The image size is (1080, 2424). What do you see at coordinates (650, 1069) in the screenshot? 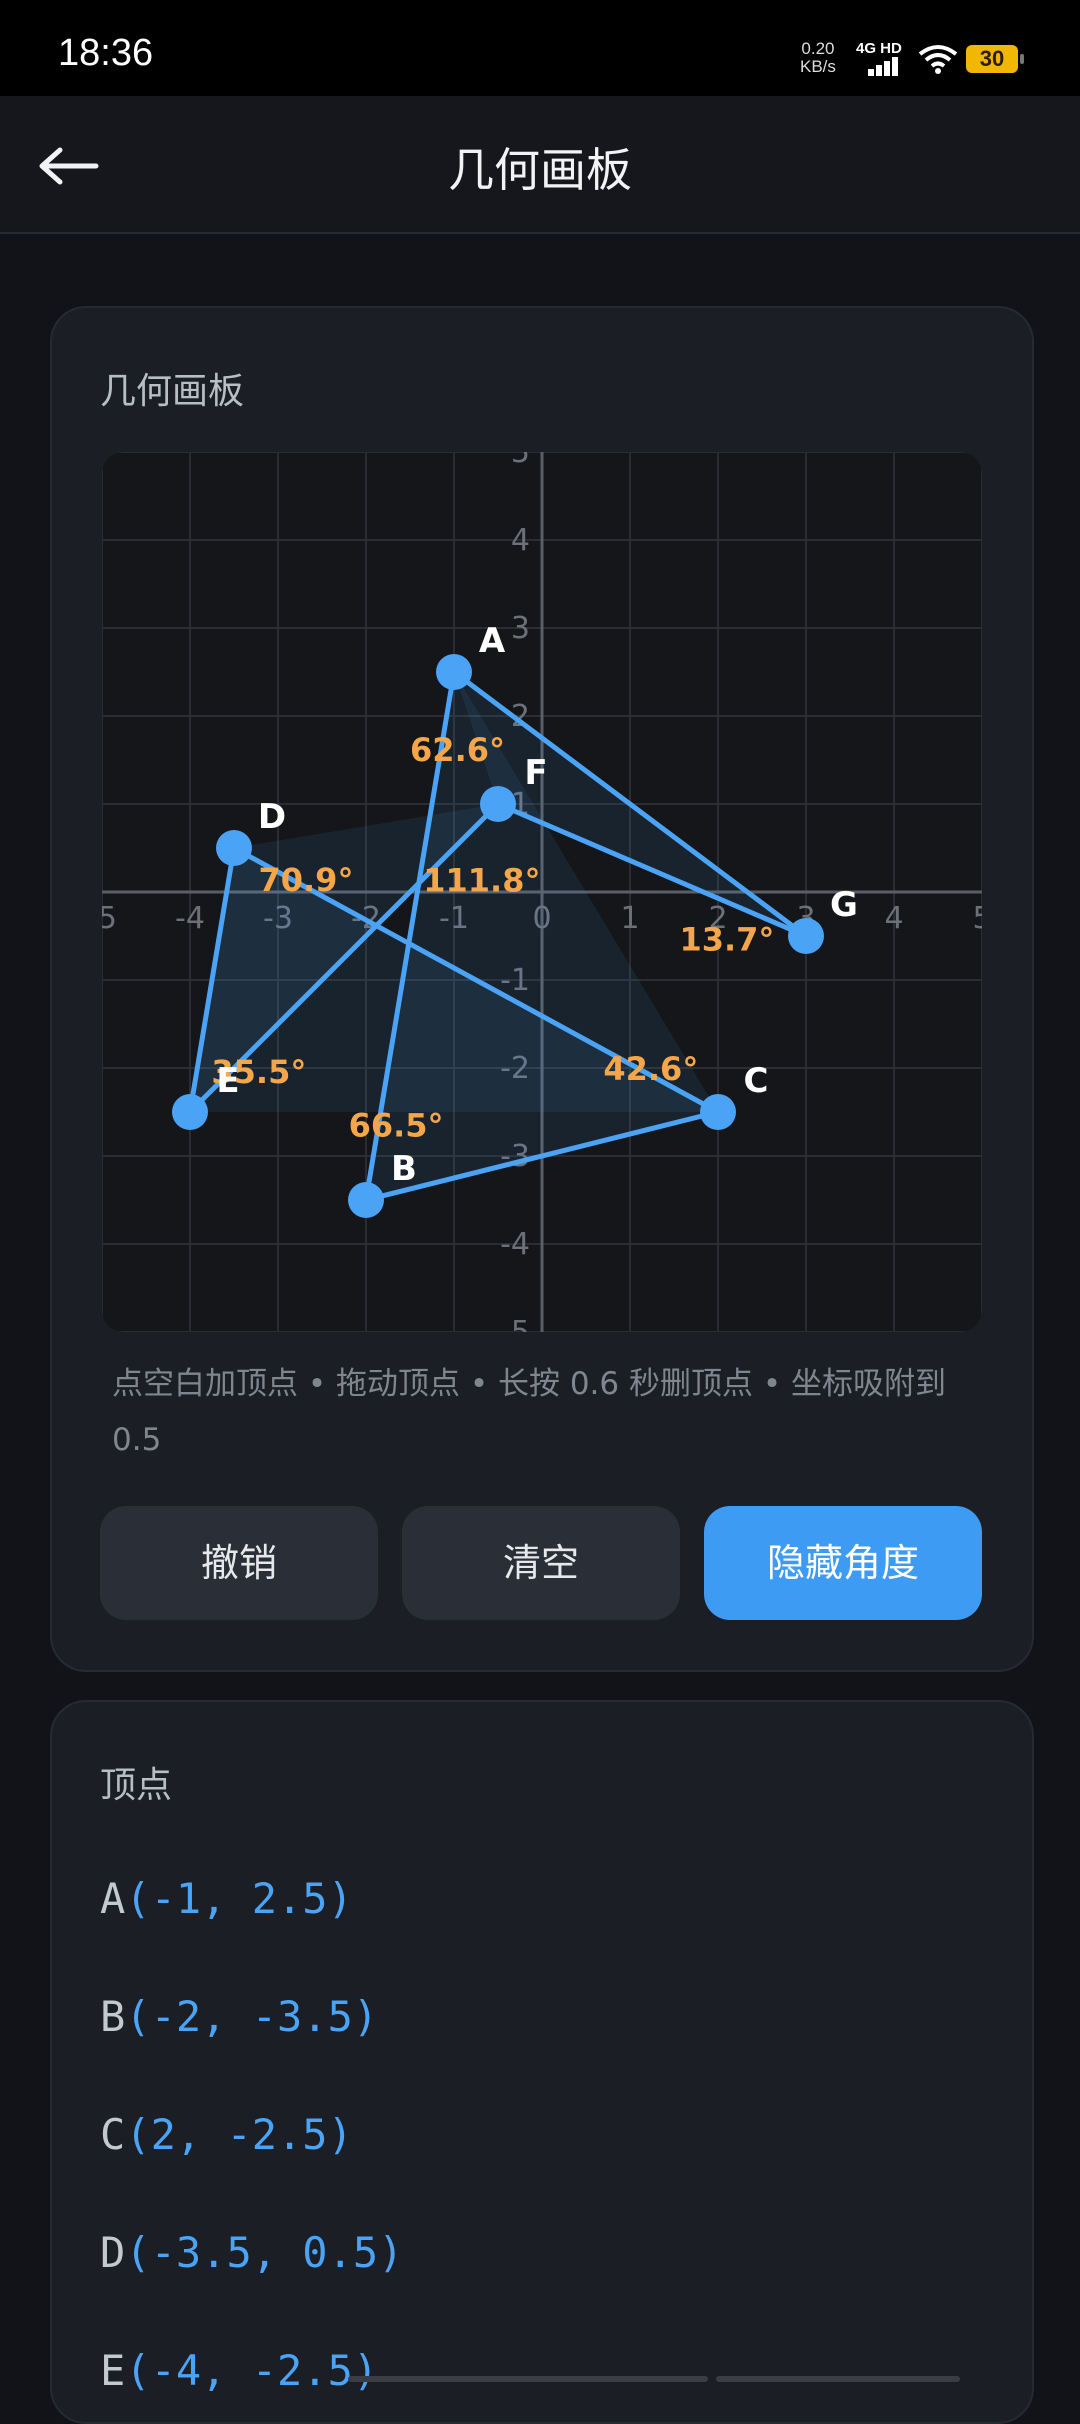
I see `angle-label: 42.6°` at bounding box center [650, 1069].